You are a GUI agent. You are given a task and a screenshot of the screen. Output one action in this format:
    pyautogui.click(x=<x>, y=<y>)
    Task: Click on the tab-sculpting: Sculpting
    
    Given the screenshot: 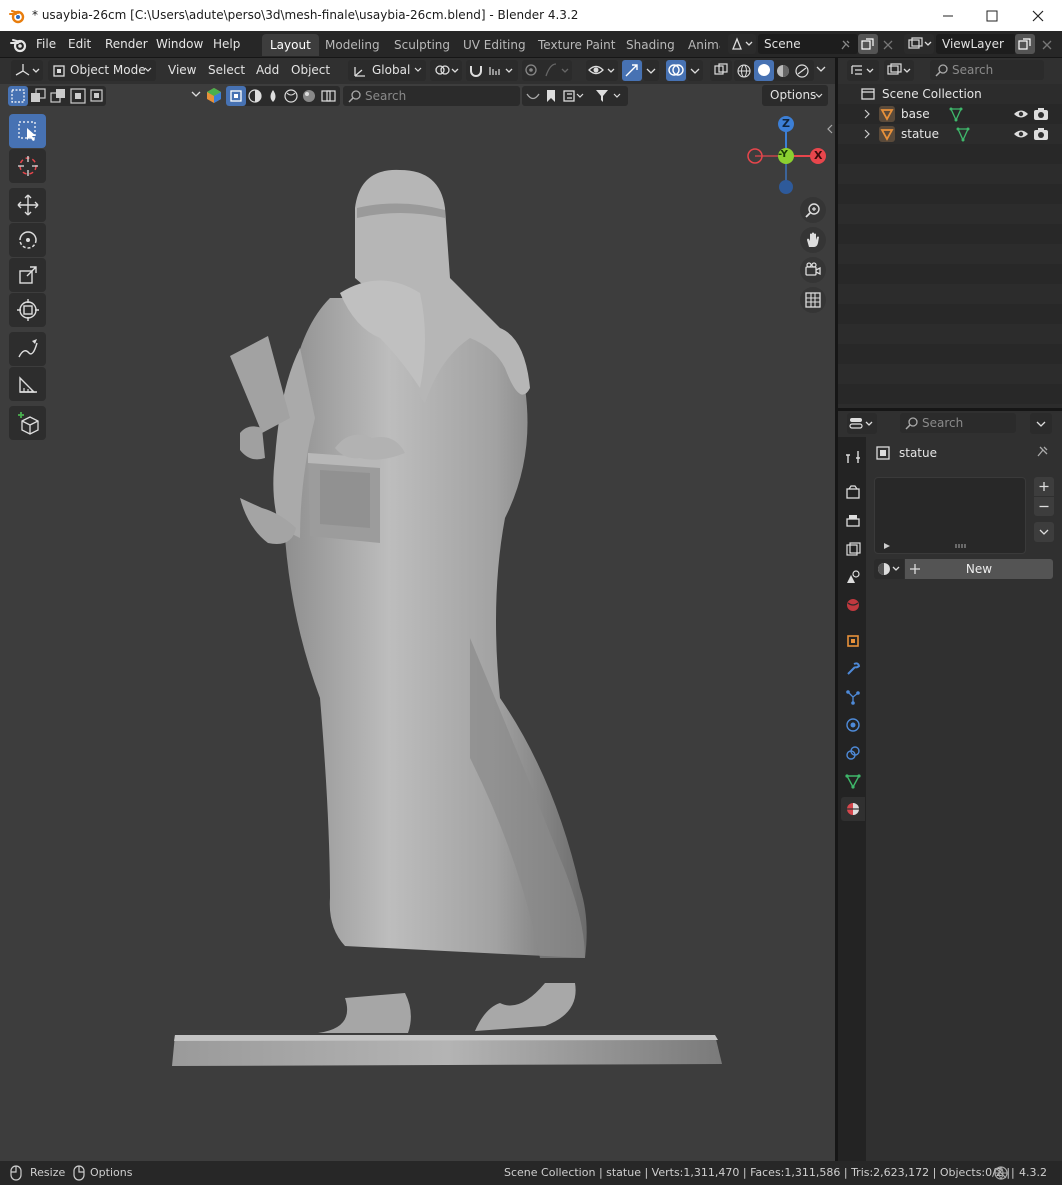 What is the action you would take?
    pyautogui.click(x=422, y=45)
    